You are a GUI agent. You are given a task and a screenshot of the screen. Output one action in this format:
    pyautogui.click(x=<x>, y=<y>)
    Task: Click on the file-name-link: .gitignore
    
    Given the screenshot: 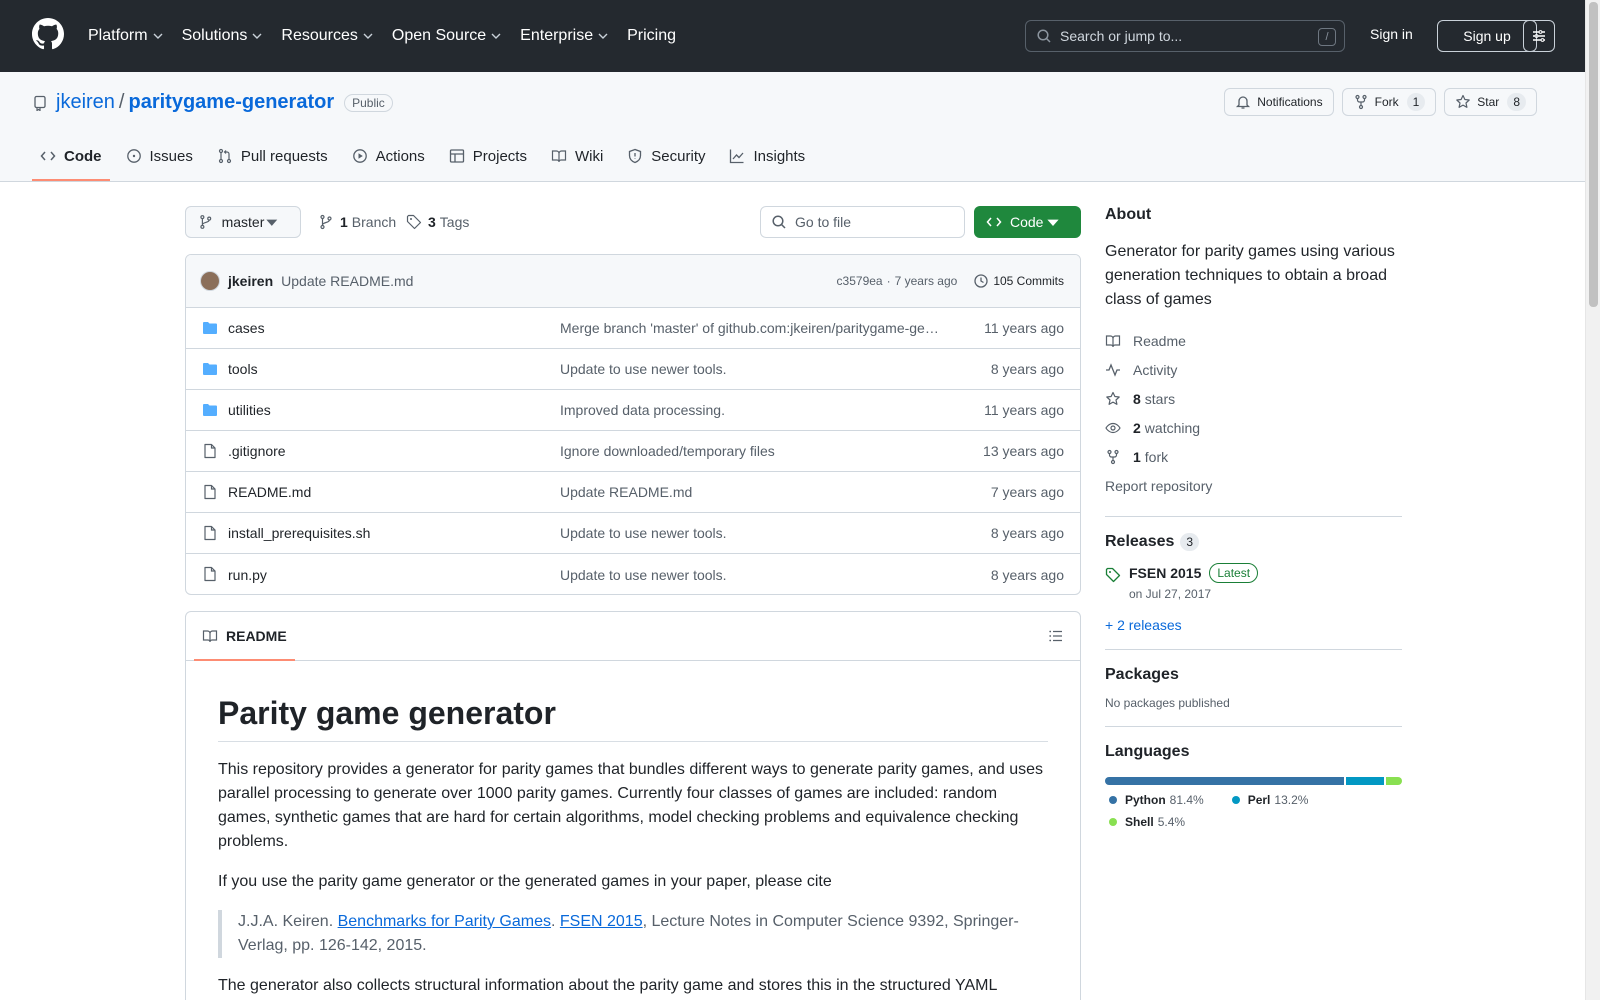 What is the action you would take?
    pyautogui.click(x=257, y=451)
    